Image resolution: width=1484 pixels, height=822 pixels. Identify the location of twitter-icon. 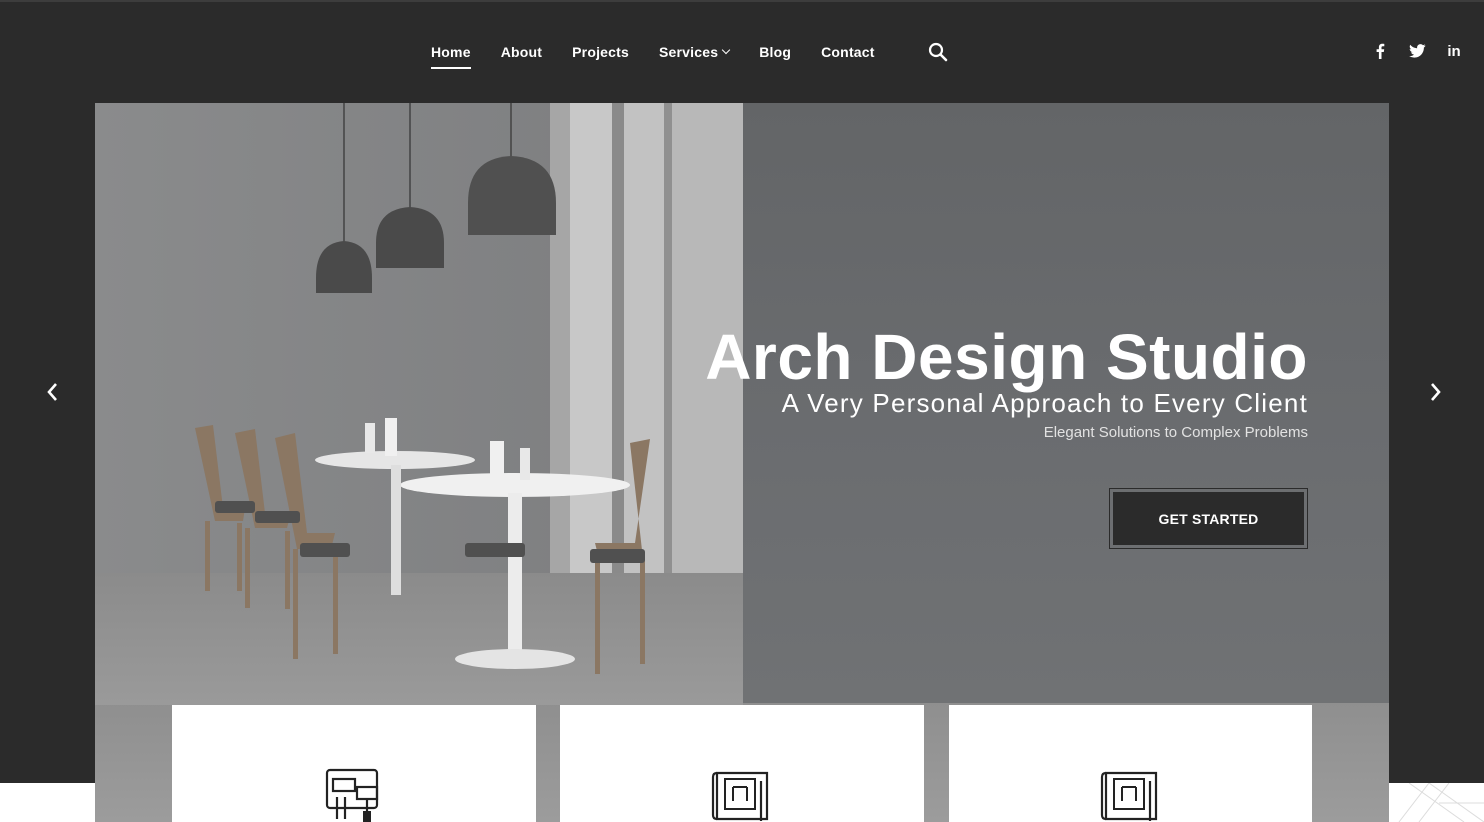
(1417, 51).